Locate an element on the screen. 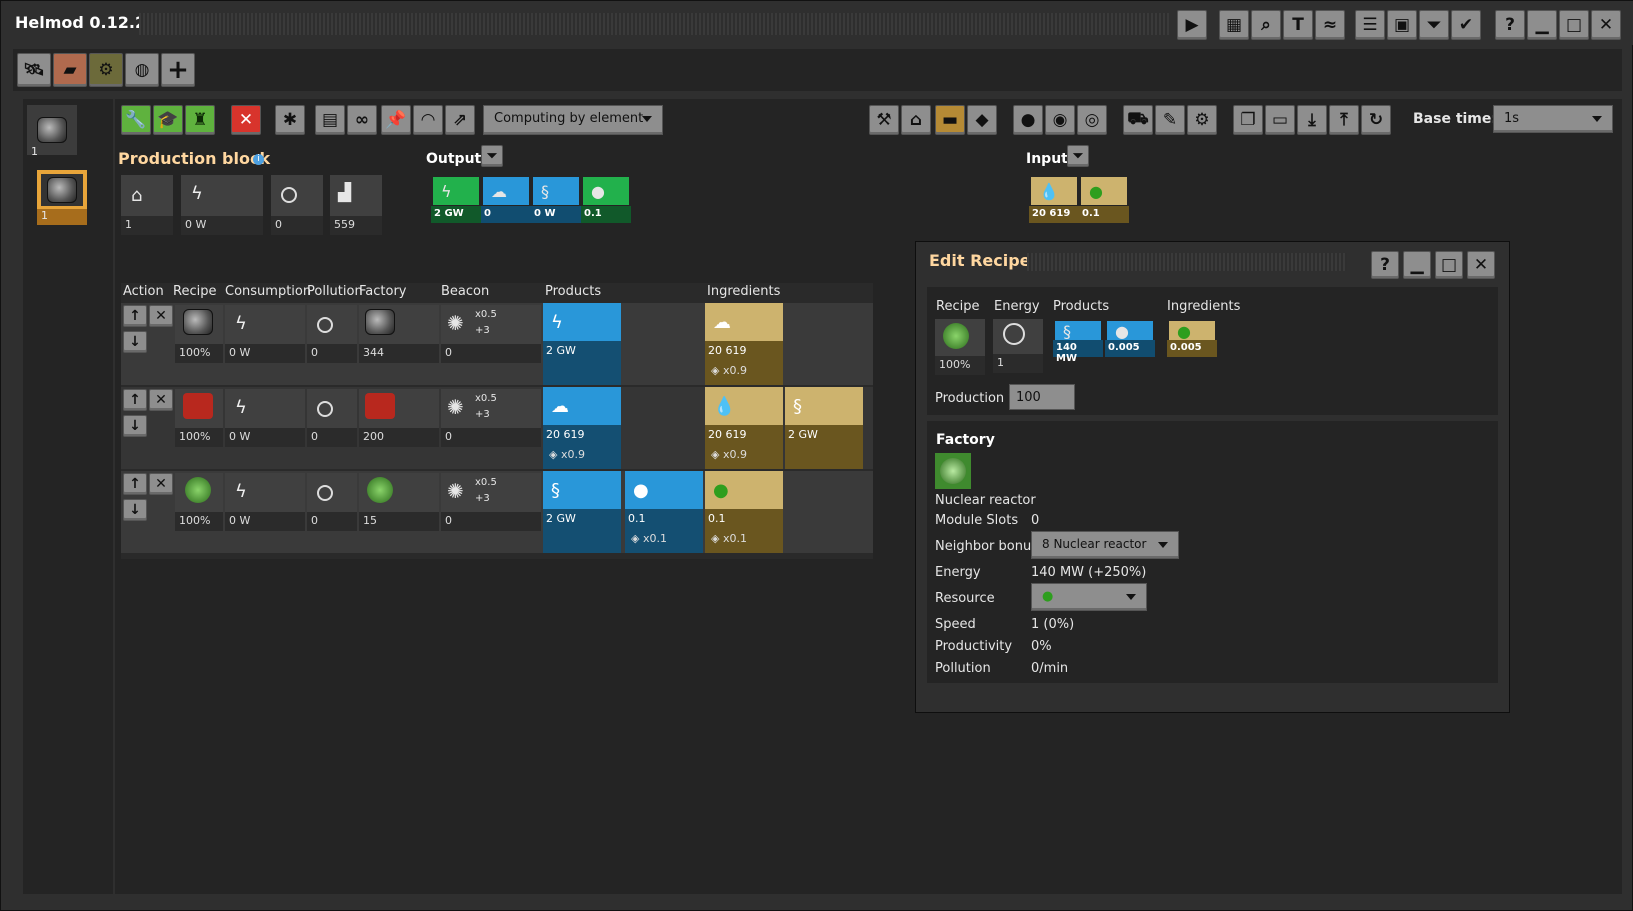  upload-icon: ⤒ is located at coordinates (1344, 120).